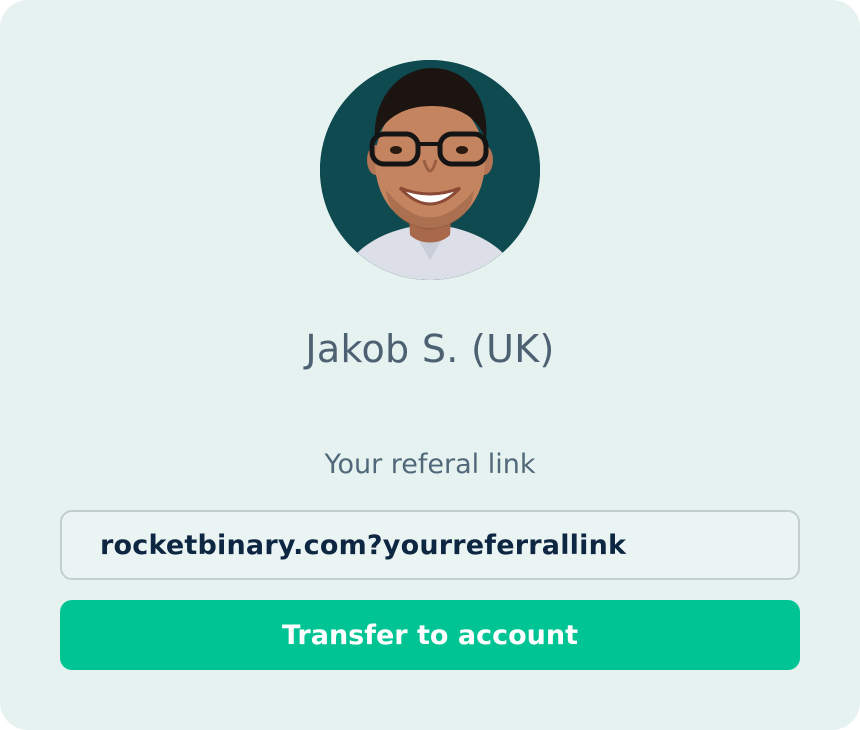  I want to click on user-photo-icon, so click(430, 170).